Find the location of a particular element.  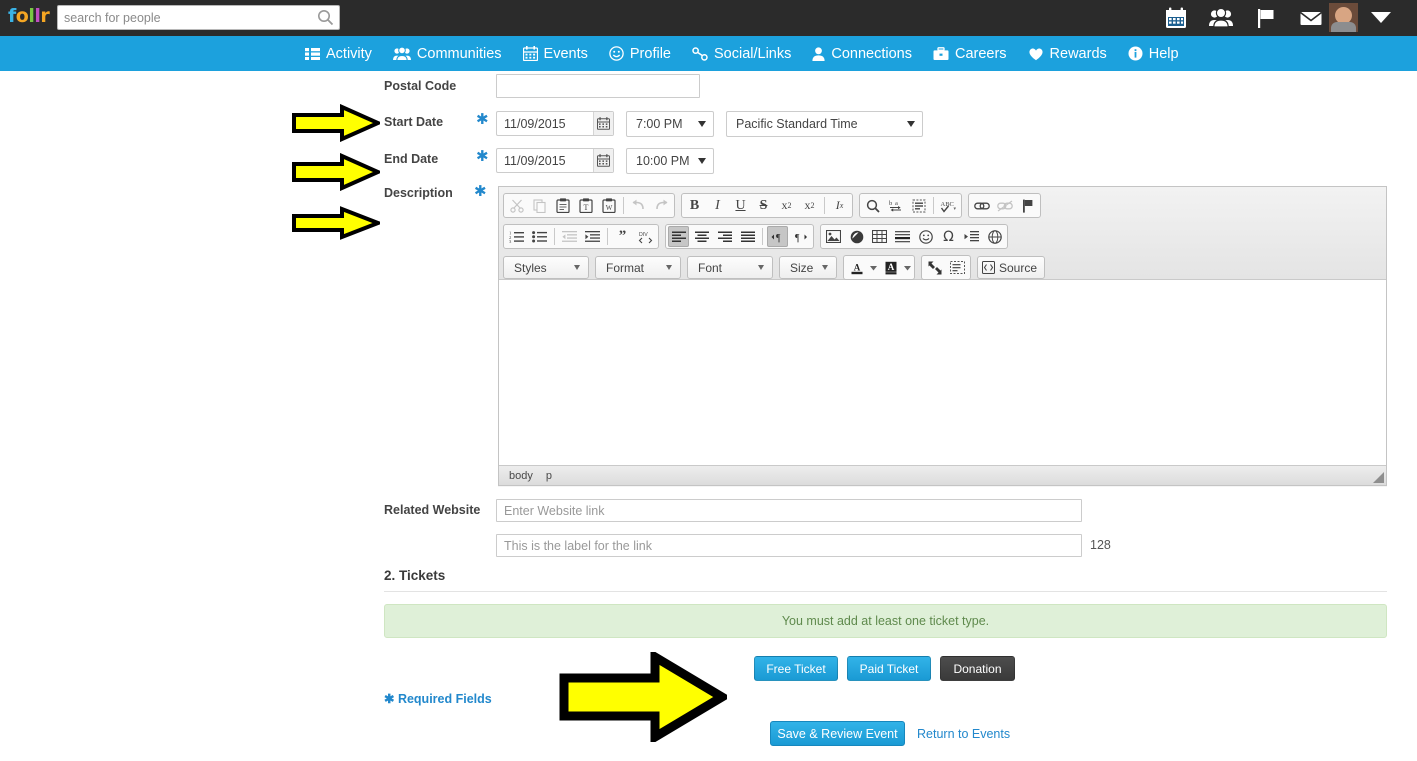

align-justify-icon is located at coordinates (747, 236).